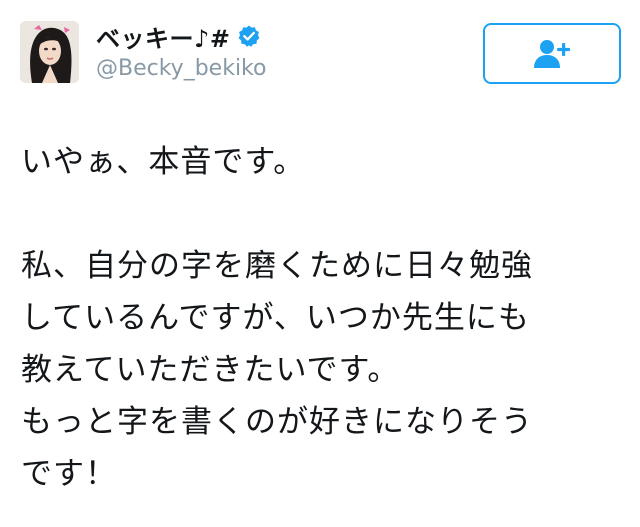  Describe the element at coordinates (277, 266) in the screenshot. I see `tweet-line: 私、自分の字を磨くために日々勉強` at that location.